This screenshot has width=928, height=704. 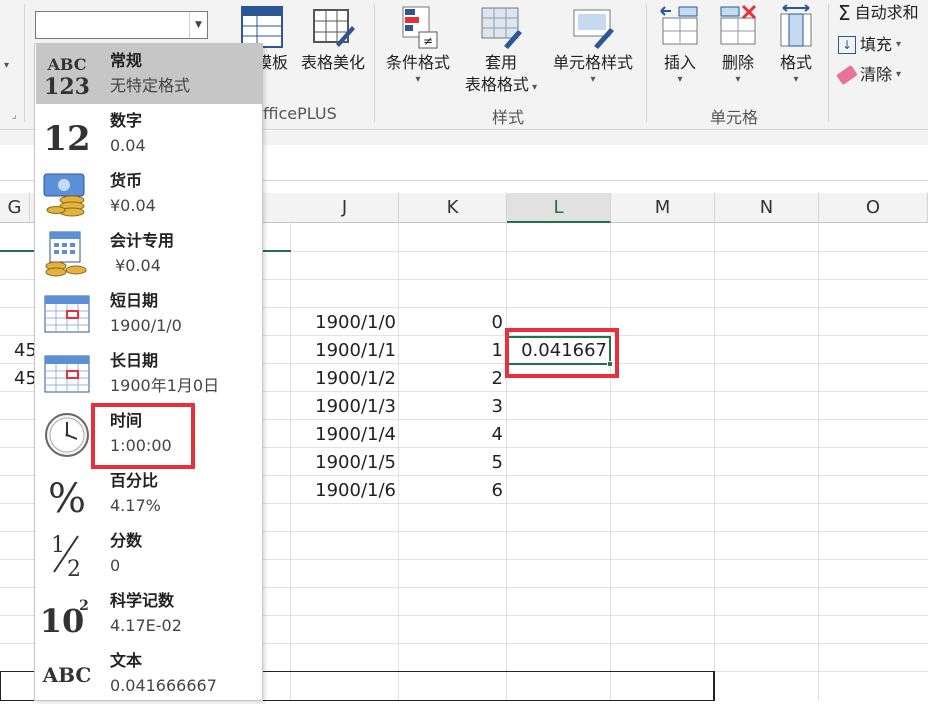 I want to click on format-option-short-date: 短日期 1900/1/0, so click(x=149, y=314).